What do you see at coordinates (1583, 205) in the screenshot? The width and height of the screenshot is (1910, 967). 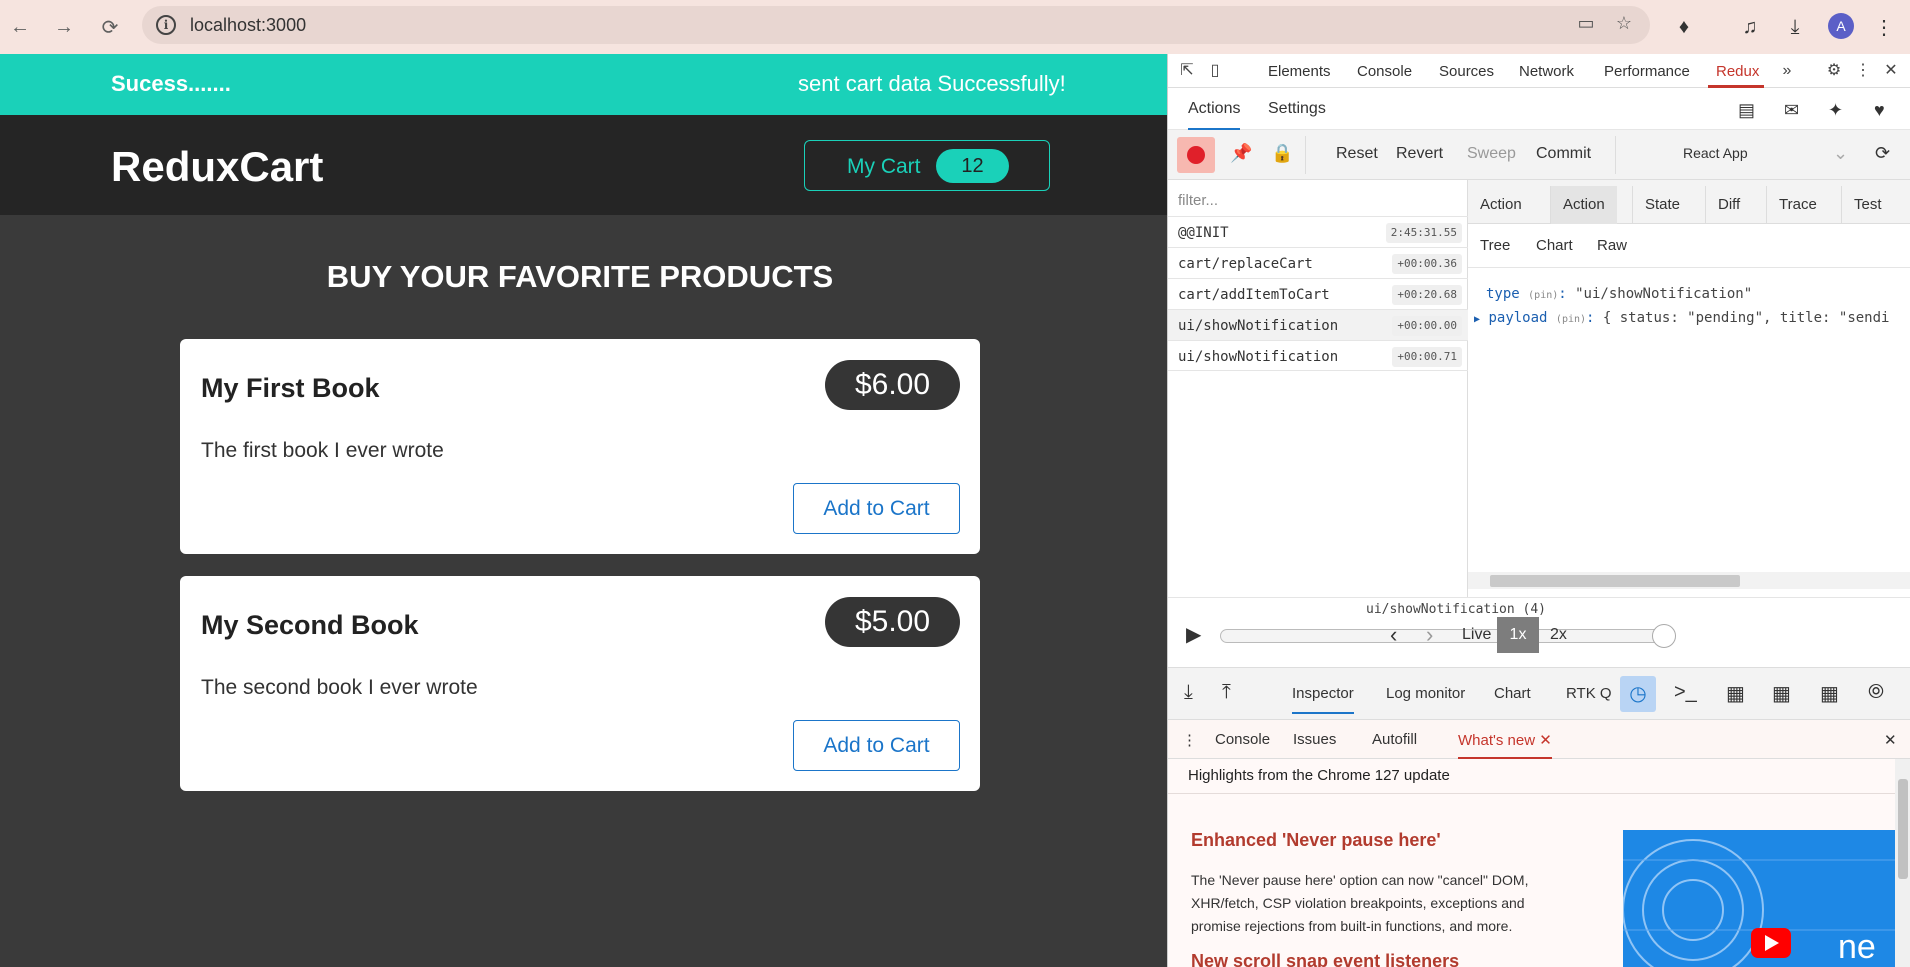 I see `tab-action: Action` at bounding box center [1583, 205].